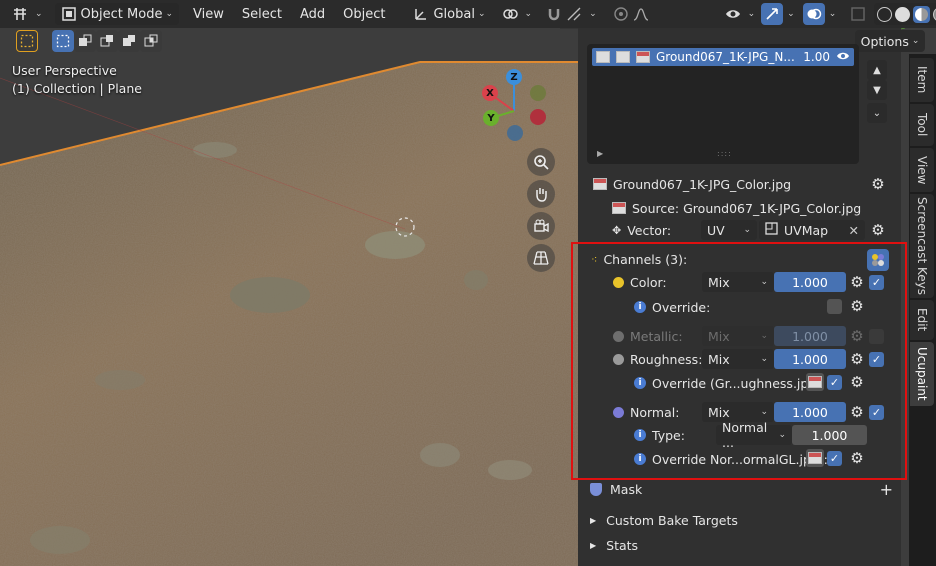 The image size is (936, 566). Describe the element at coordinates (740, 520) in the screenshot. I see `bake-targets-panel-header: ▶ Custom Bake Targets` at that location.